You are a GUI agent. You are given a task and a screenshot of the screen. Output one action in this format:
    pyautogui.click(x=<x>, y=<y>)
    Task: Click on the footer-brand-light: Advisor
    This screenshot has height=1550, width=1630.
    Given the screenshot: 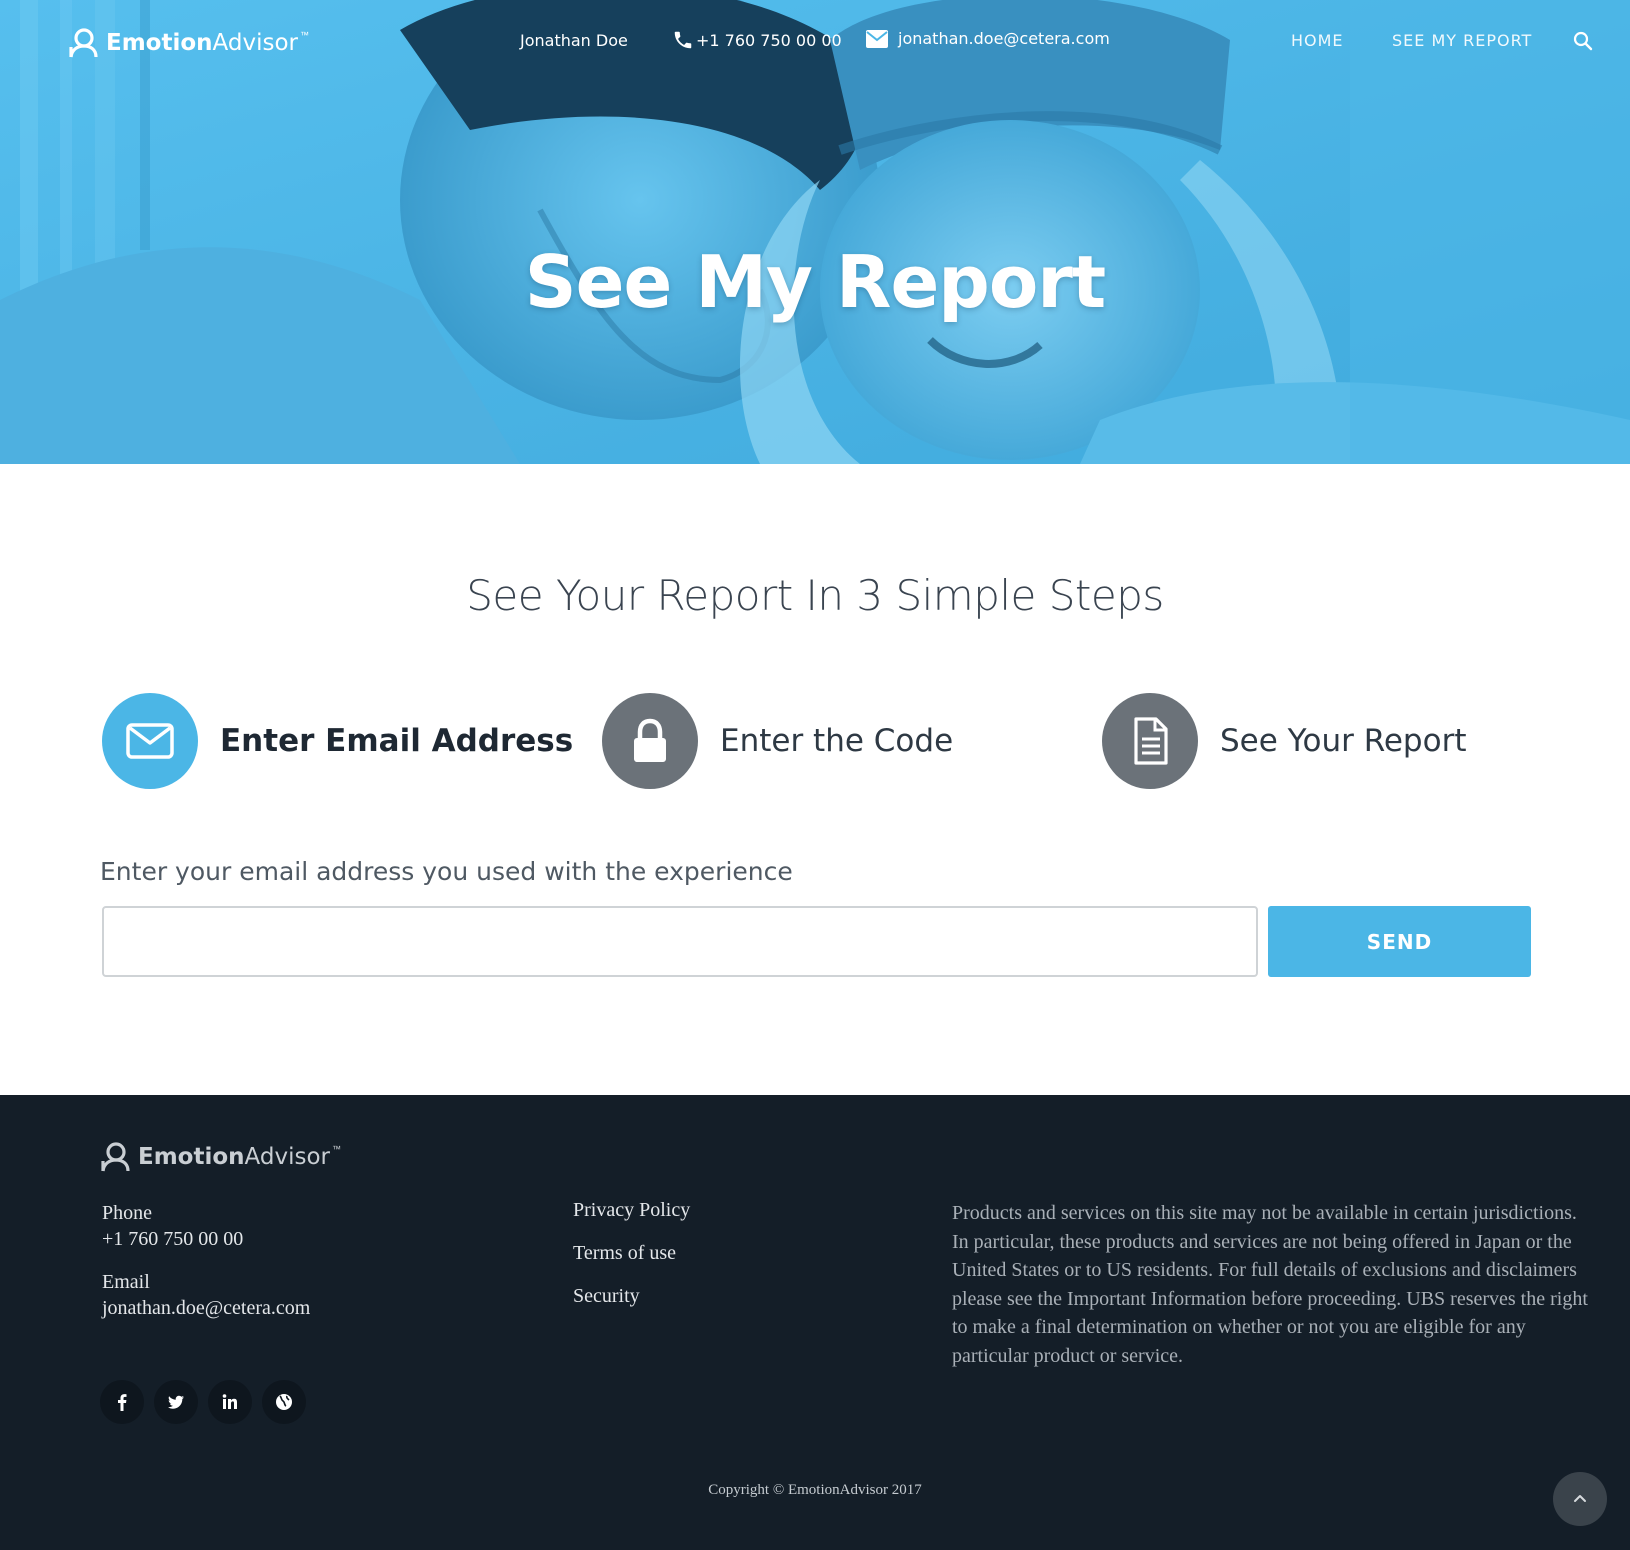 What is the action you would take?
    pyautogui.click(x=287, y=1157)
    